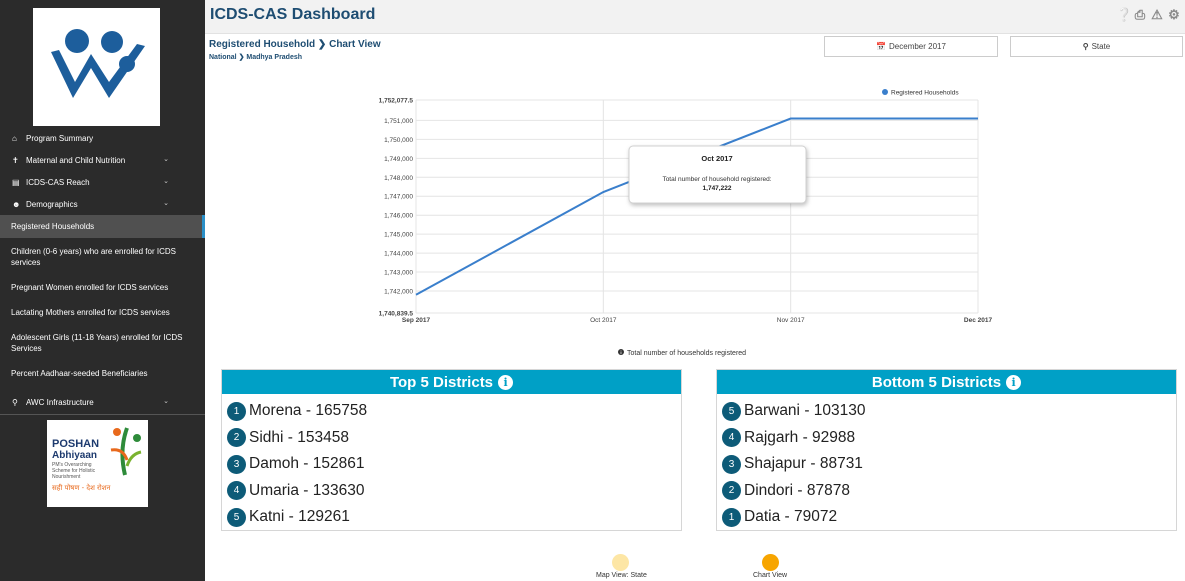 The height and width of the screenshot is (581, 1185). Describe the element at coordinates (266, 437) in the screenshot. I see `district-name: Sidhi` at that location.